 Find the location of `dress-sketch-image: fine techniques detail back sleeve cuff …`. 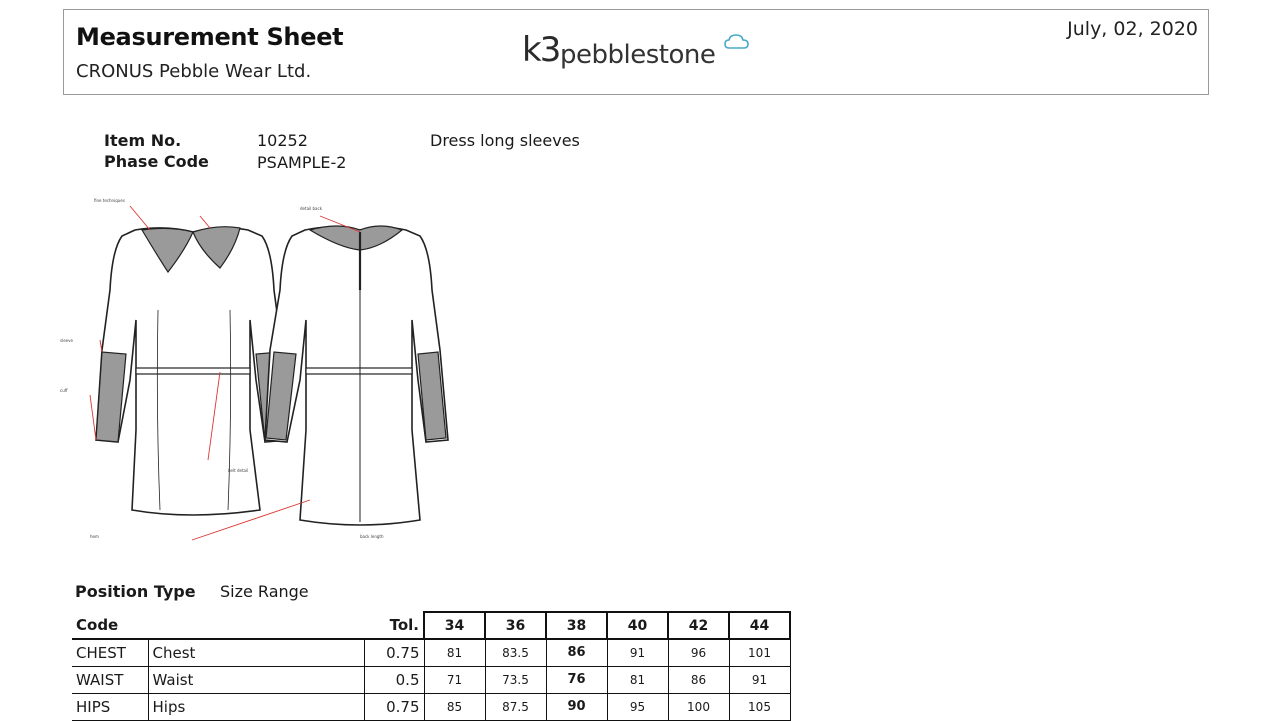

dress-sketch-image: fine techniques detail back sleeve cuff … is located at coordinates (254, 369).